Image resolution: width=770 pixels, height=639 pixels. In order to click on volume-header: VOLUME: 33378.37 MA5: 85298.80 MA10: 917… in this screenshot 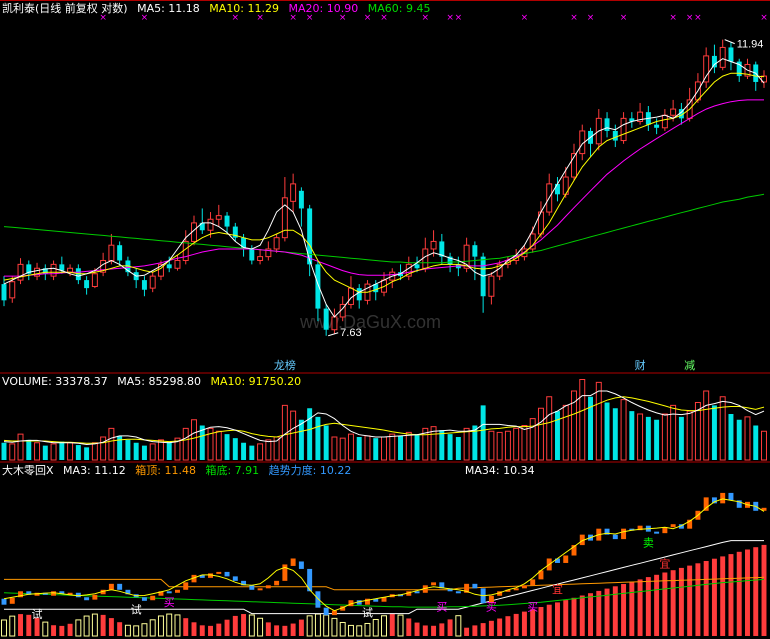, I will do `click(154, 382)`.